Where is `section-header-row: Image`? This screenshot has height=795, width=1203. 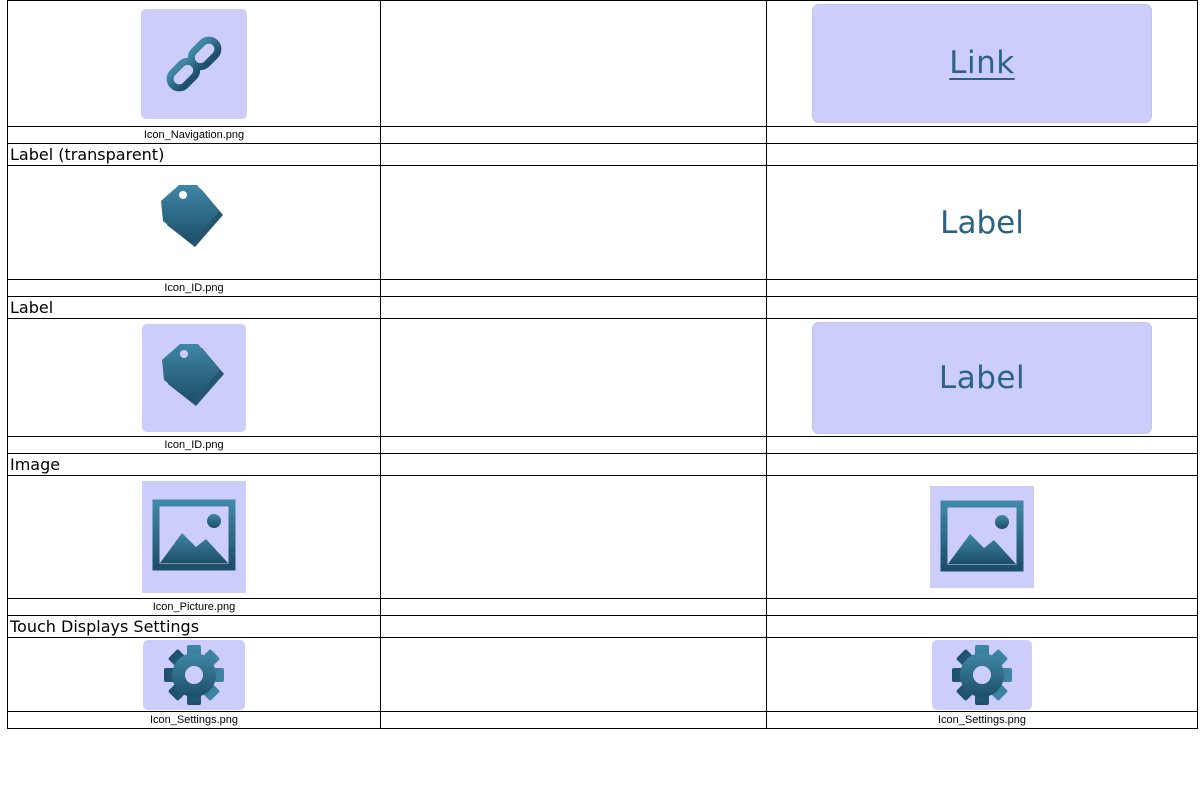
section-header-row: Image is located at coordinates (602, 464).